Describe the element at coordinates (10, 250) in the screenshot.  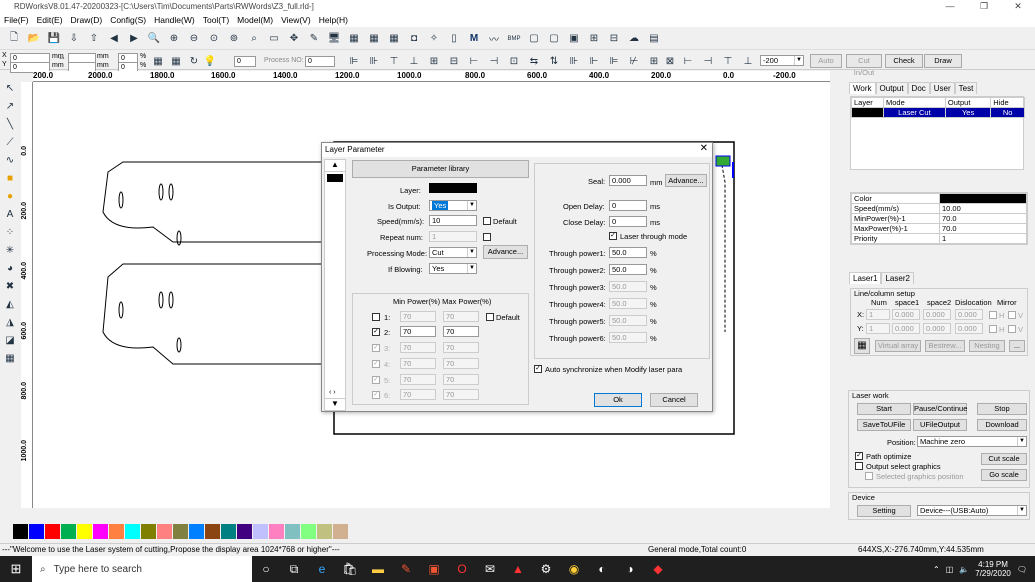
I see `star-icon: ✳` at that location.